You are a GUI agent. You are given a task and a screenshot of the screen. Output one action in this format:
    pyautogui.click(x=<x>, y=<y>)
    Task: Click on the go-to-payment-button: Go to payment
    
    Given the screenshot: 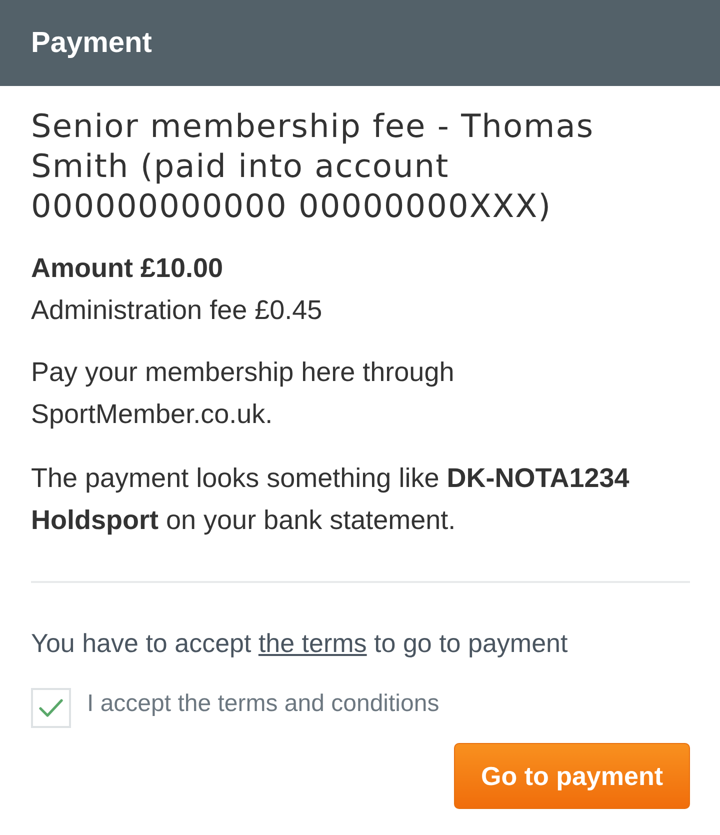 What is the action you would take?
    pyautogui.click(x=572, y=776)
    